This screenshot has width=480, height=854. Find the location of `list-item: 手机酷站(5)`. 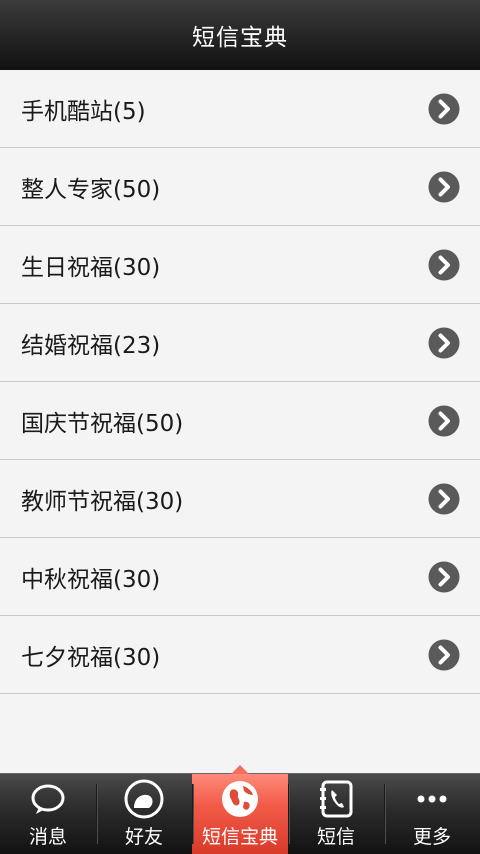

list-item: 手机酷站(5) is located at coordinates (240, 109).